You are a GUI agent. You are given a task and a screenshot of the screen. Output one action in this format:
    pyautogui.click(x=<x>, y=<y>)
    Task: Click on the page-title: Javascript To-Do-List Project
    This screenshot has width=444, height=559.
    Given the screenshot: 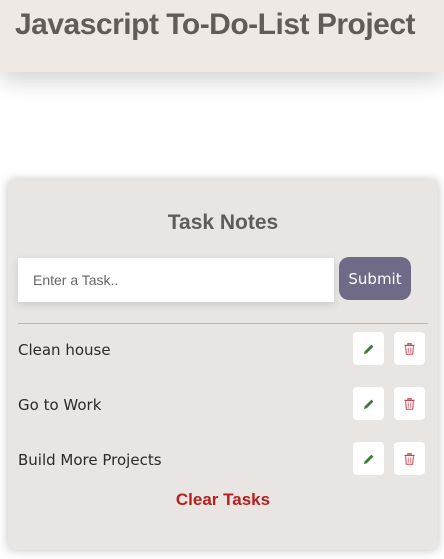 What is the action you would take?
    pyautogui.click(x=215, y=24)
    